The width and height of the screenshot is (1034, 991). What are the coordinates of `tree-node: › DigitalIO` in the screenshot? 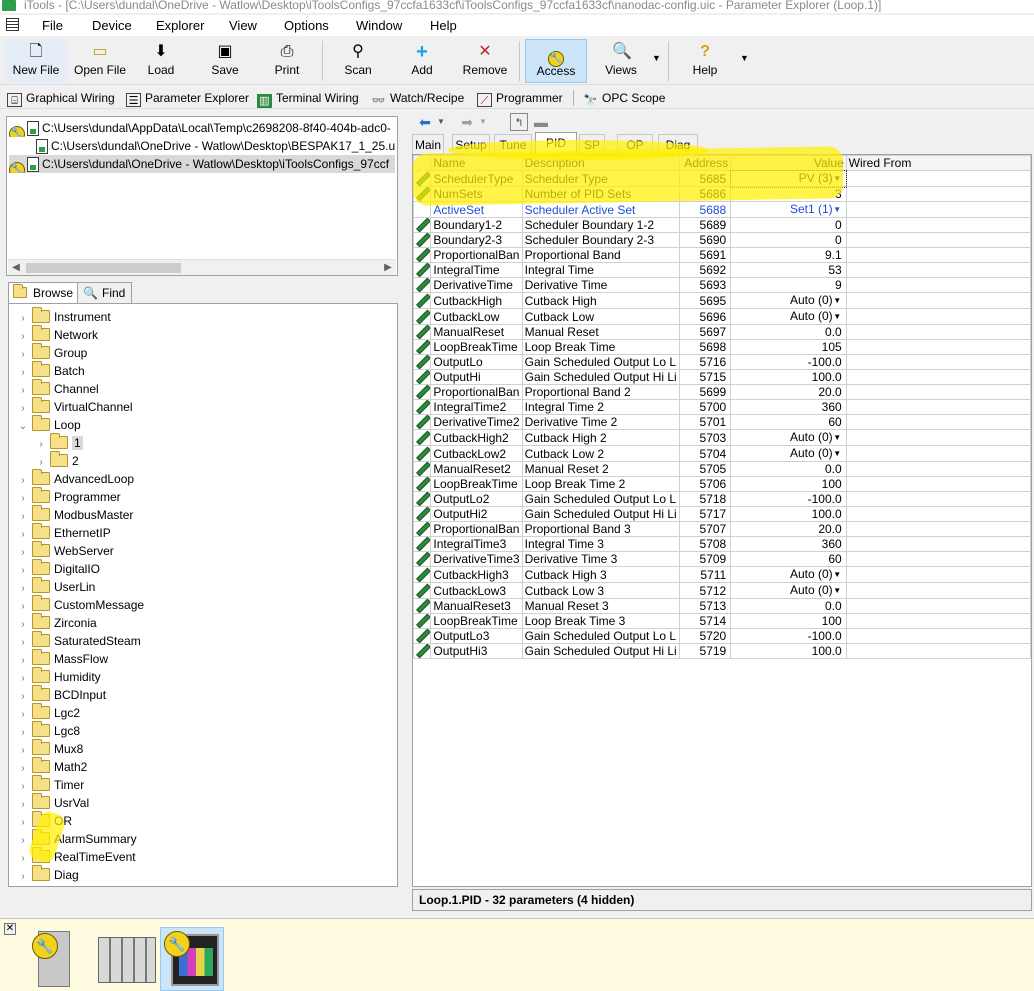 It's located at (58, 568).